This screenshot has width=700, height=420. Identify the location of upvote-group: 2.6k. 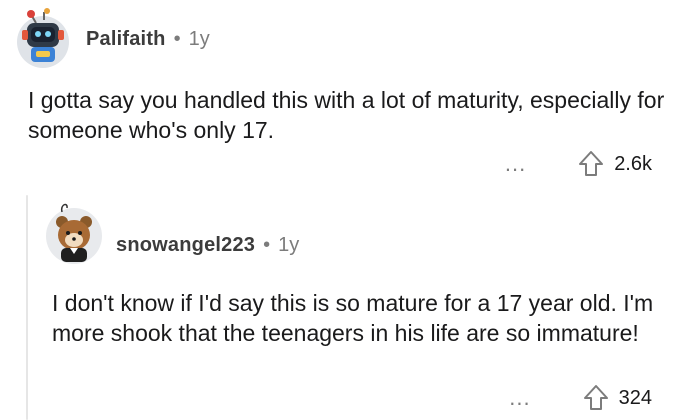
(615, 164).